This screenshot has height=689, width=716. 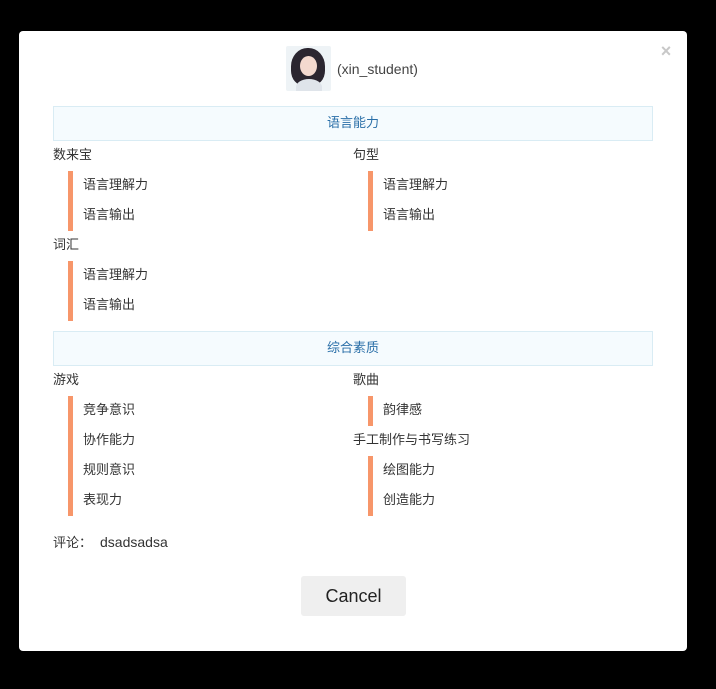 I want to click on skill-item: 竞争意识, so click(x=109, y=410).